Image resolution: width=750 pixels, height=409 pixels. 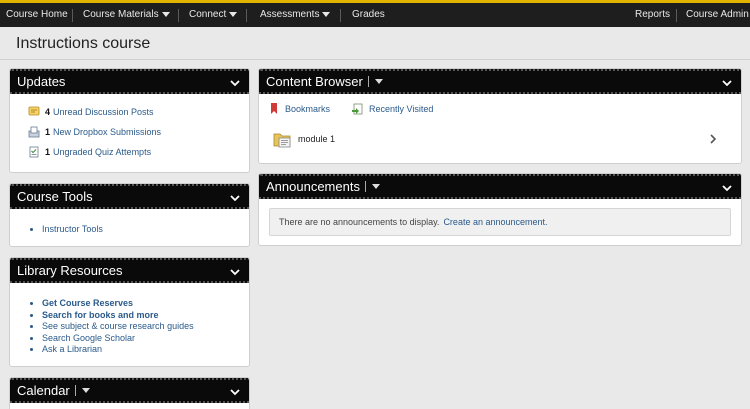 I want to click on recently-visited-icon, so click(x=357, y=109).